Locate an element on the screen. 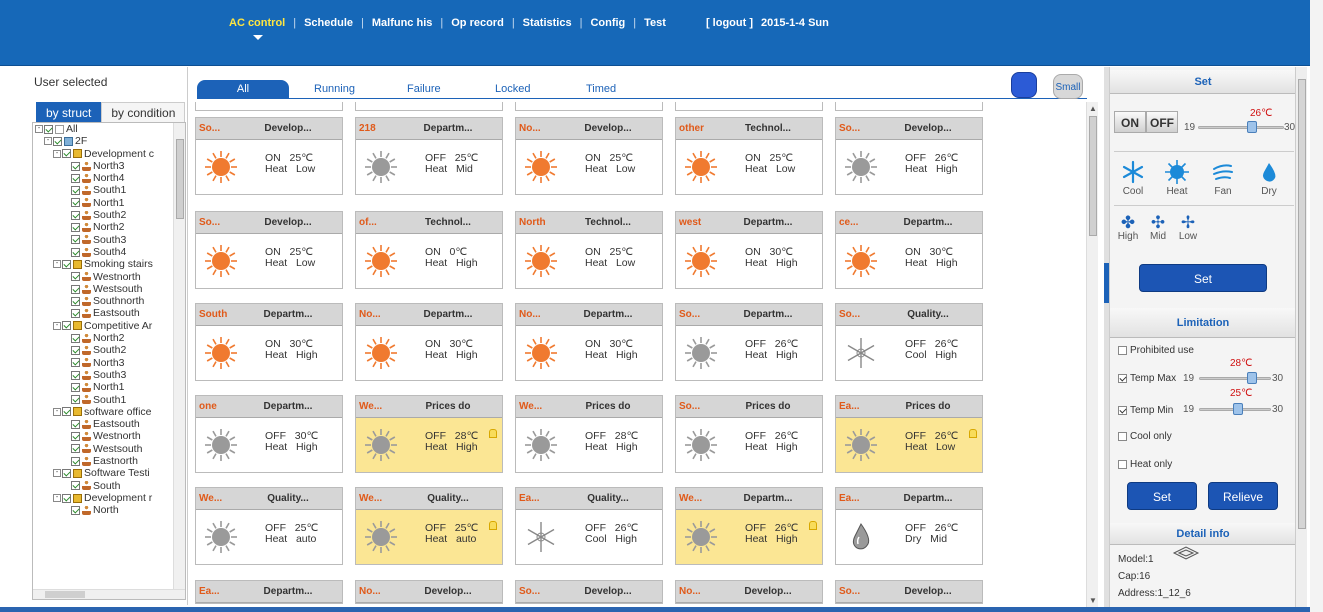  filter-locked: Locked is located at coordinates (512, 89).